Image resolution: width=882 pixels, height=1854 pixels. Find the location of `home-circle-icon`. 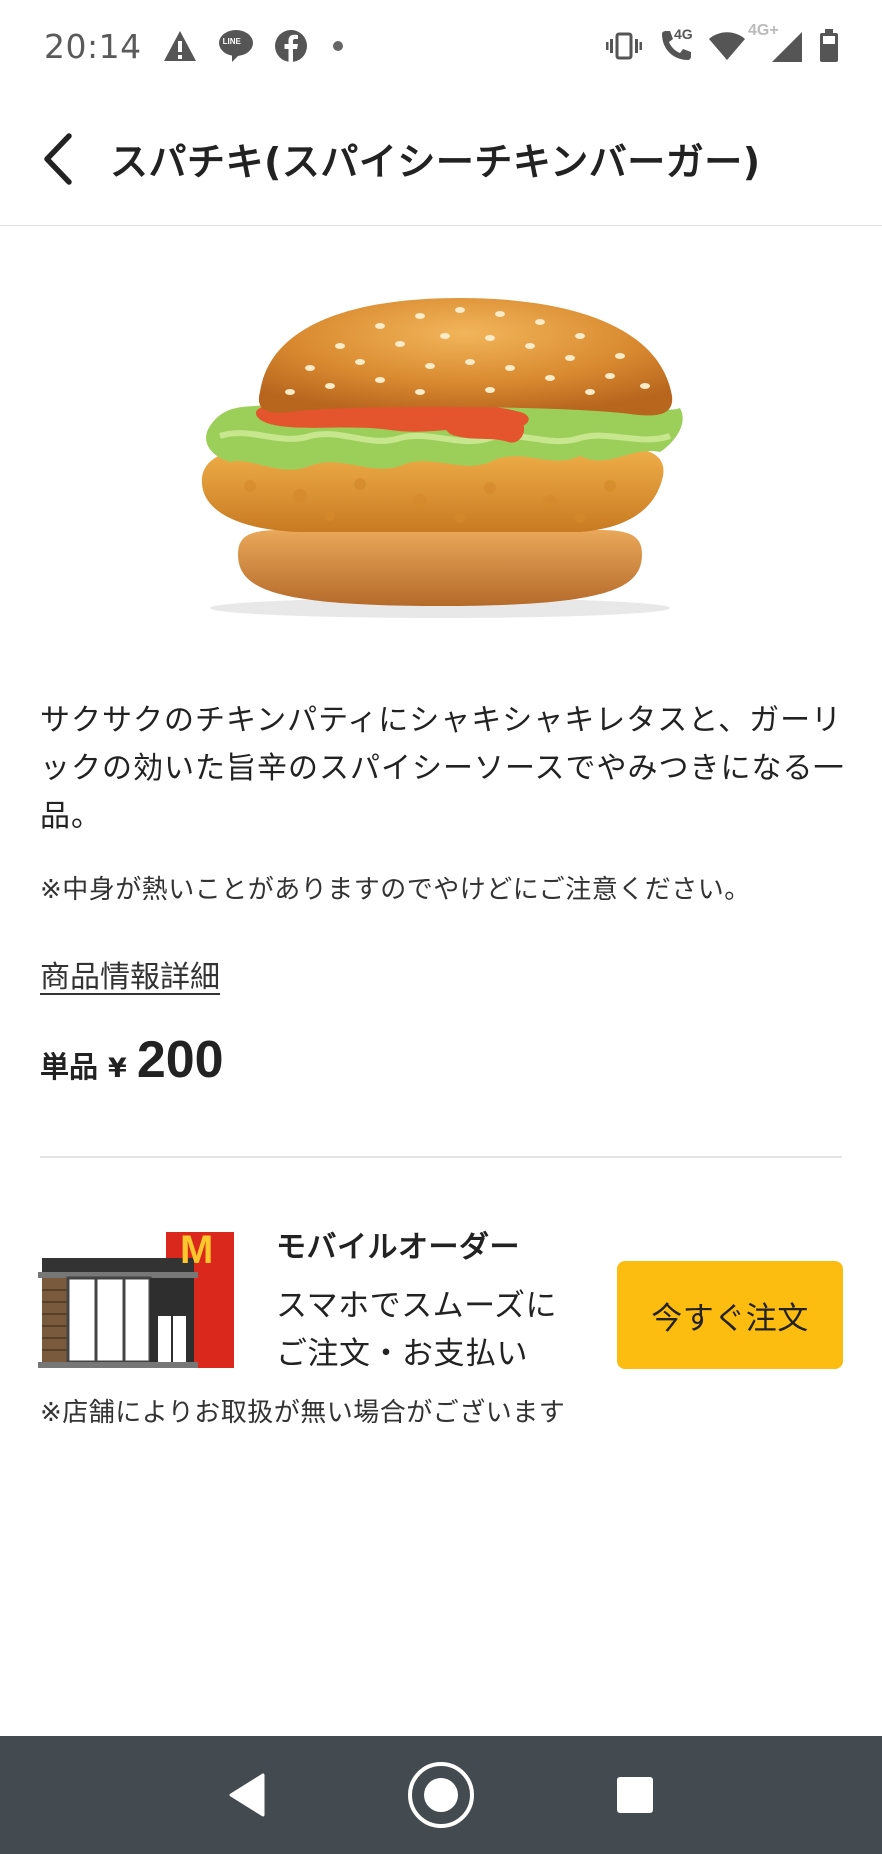

home-circle-icon is located at coordinates (441, 1795).